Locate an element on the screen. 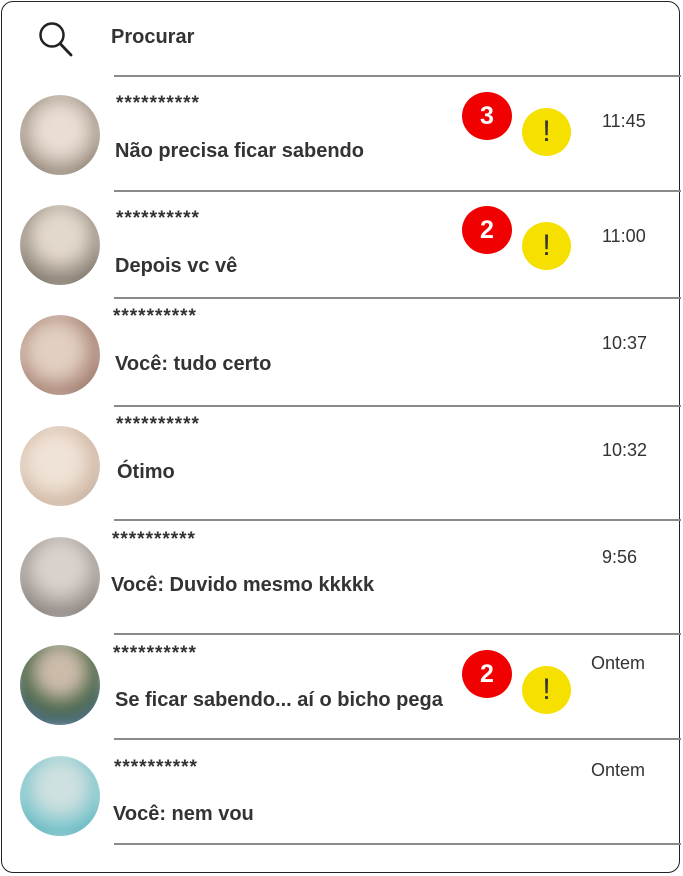 The width and height of the screenshot is (683, 876). timestamp: 11:45 is located at coordinates (624, 121).